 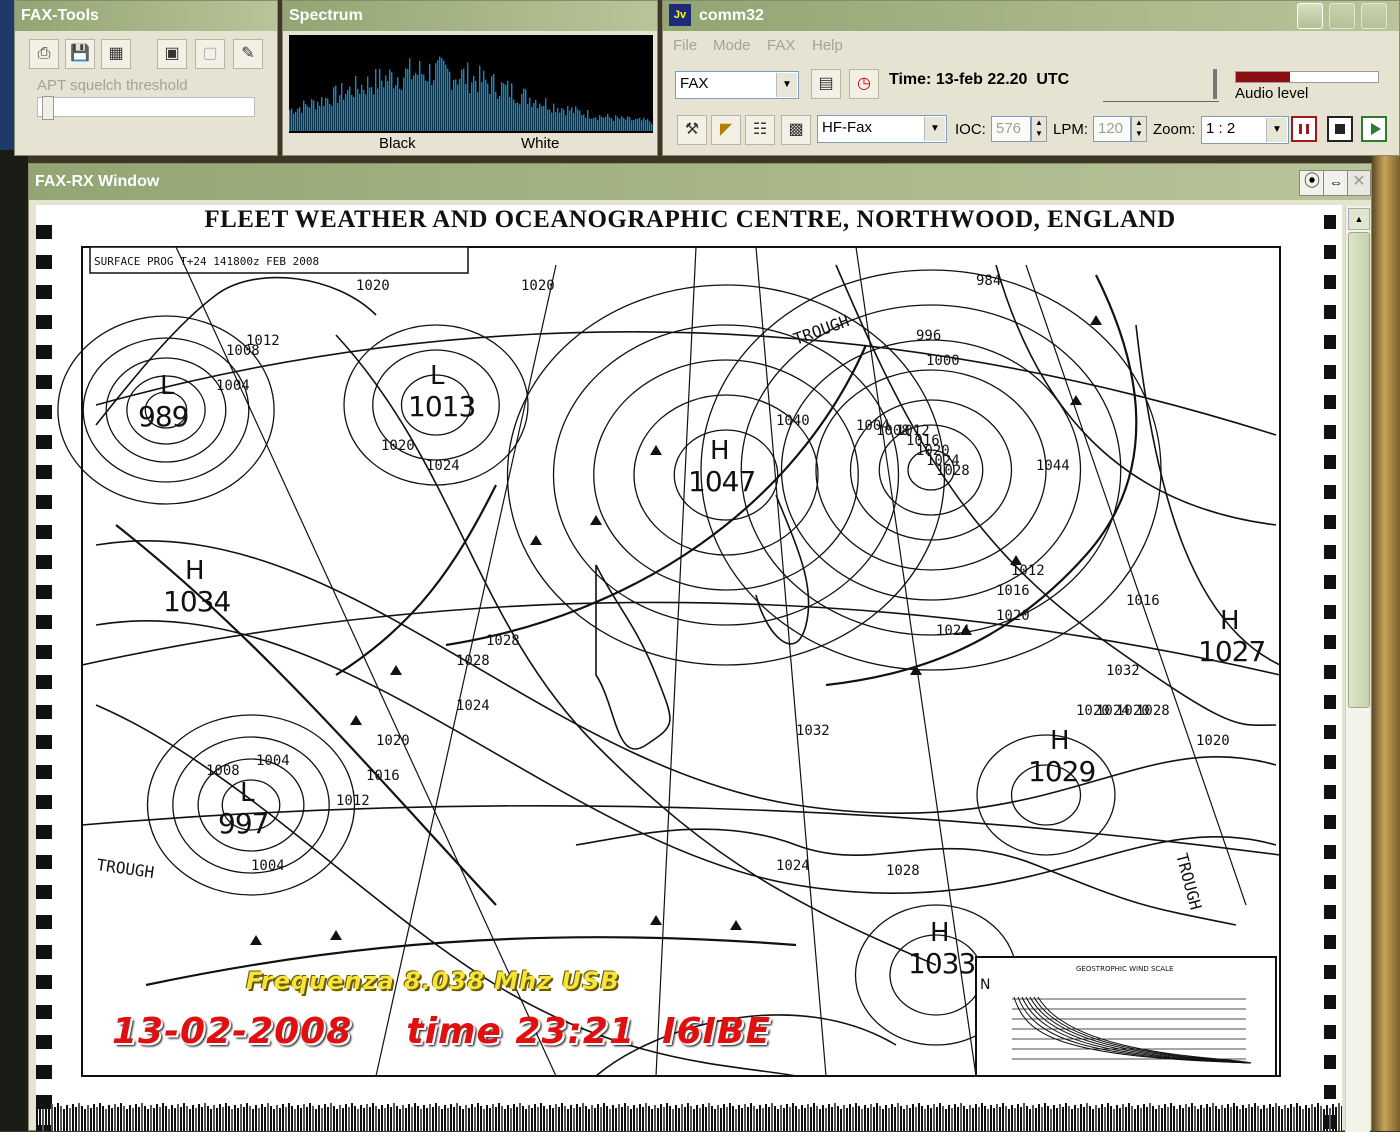 I want to click on resize-icon: ⇔, so click(x=1336, y=183).